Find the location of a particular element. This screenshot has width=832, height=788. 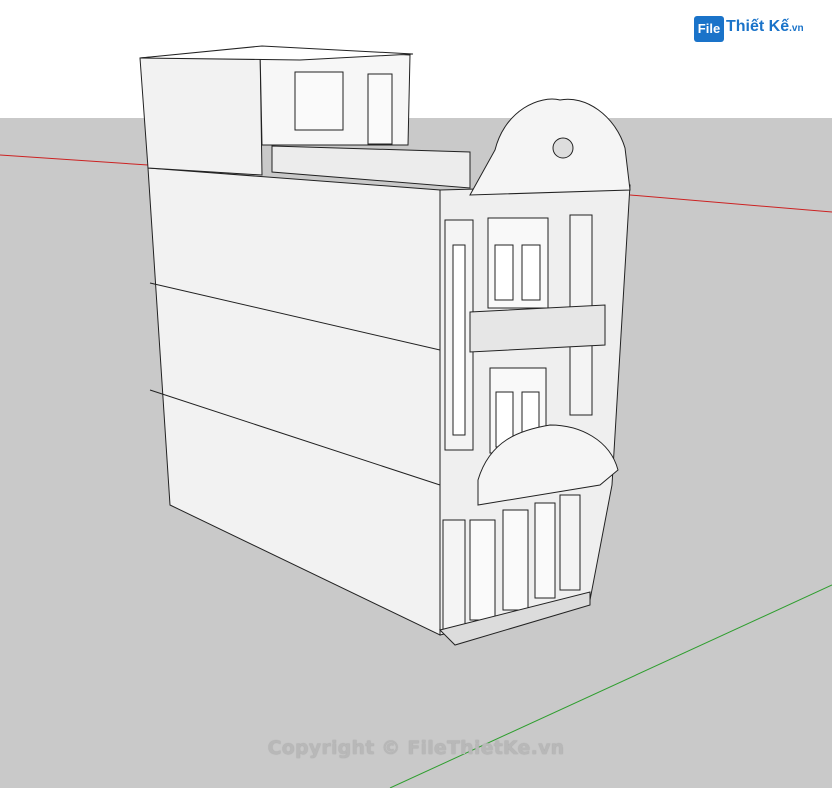

balcony is located at coordinates (537, 328).